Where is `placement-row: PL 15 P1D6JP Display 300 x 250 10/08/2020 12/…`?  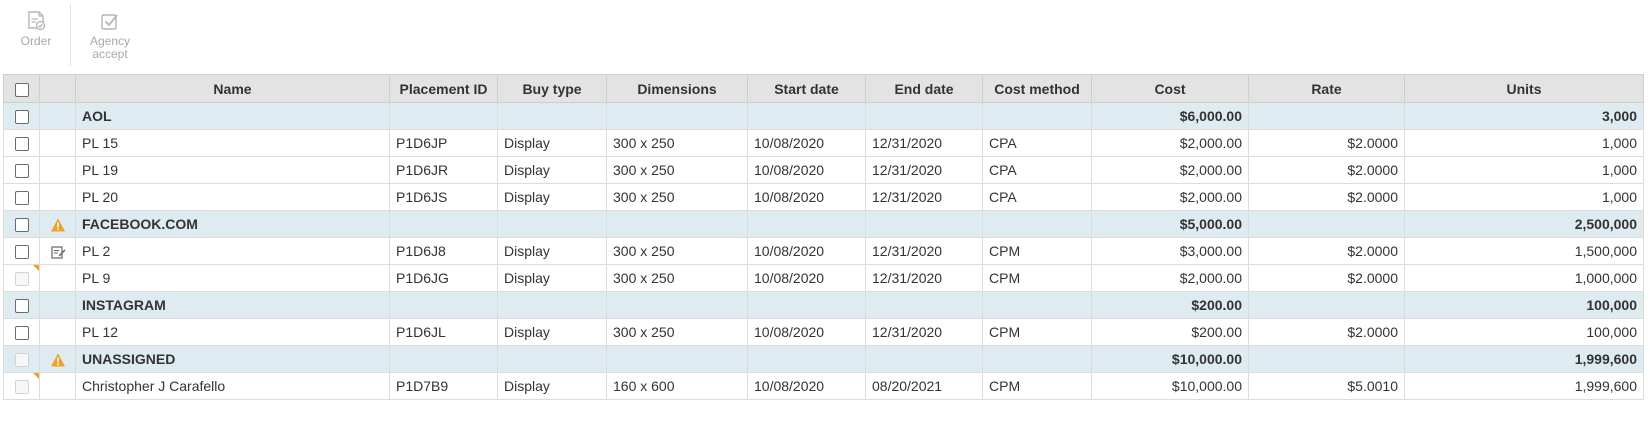 placement-row: PL 15 P1D6JP Display 300 x 250 10/08/2020 12/… is located at coordinates (823, 143).